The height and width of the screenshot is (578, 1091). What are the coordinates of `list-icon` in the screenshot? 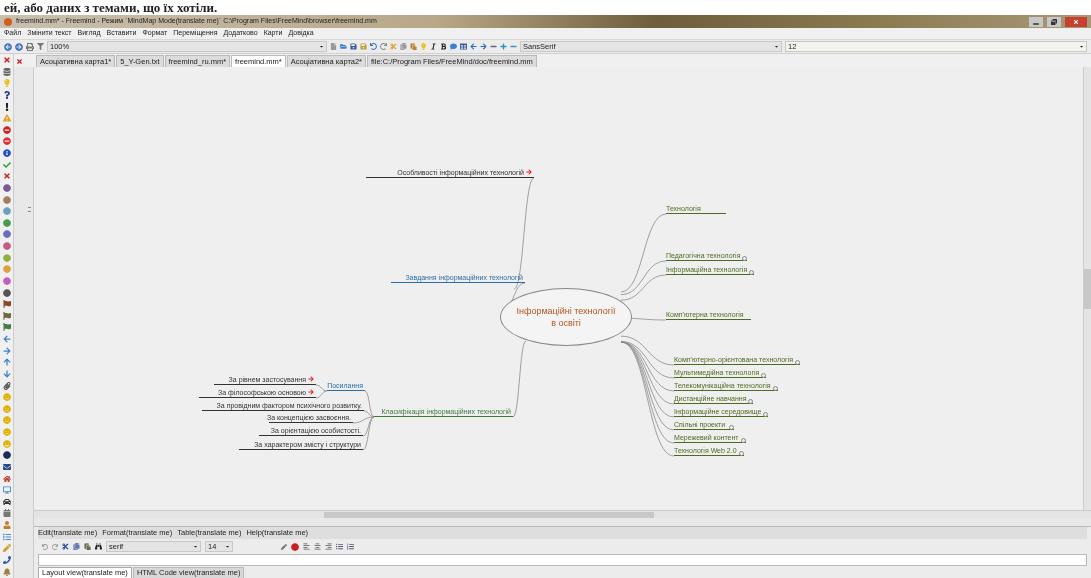 It's located at (6, 536).